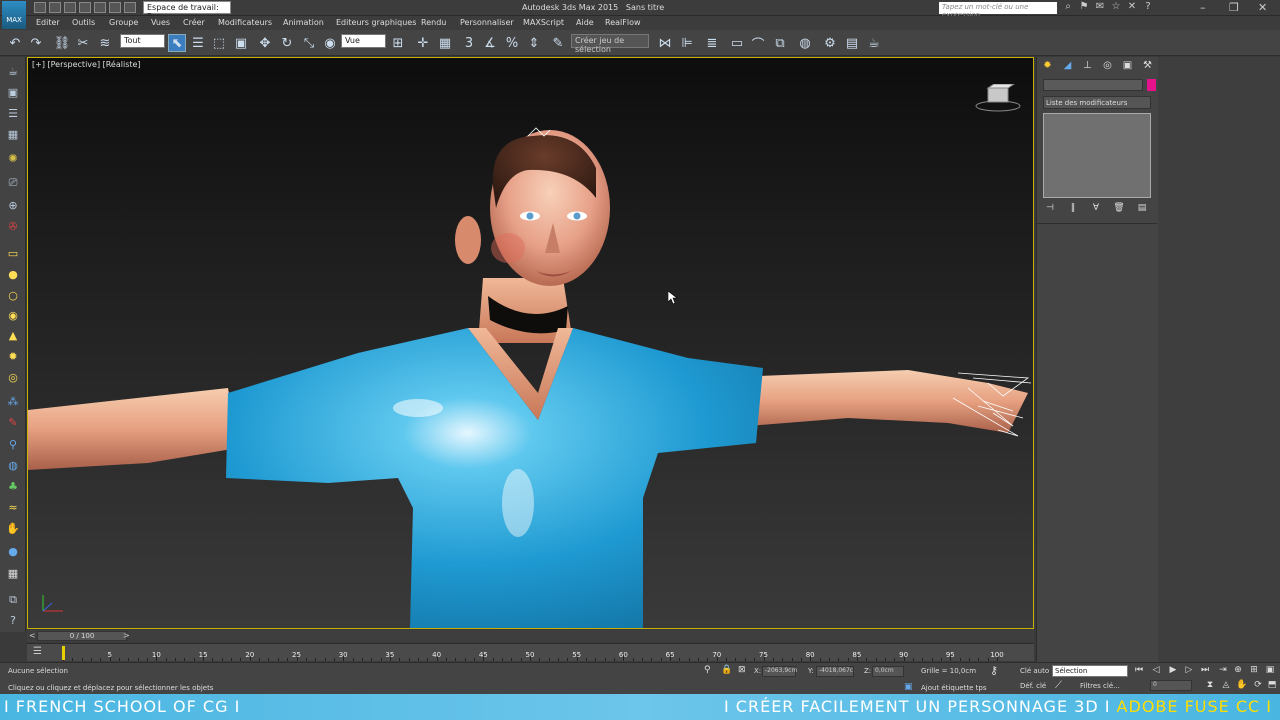  I want to click on zoom-extents-icon: ▣, so click(1270, 671).